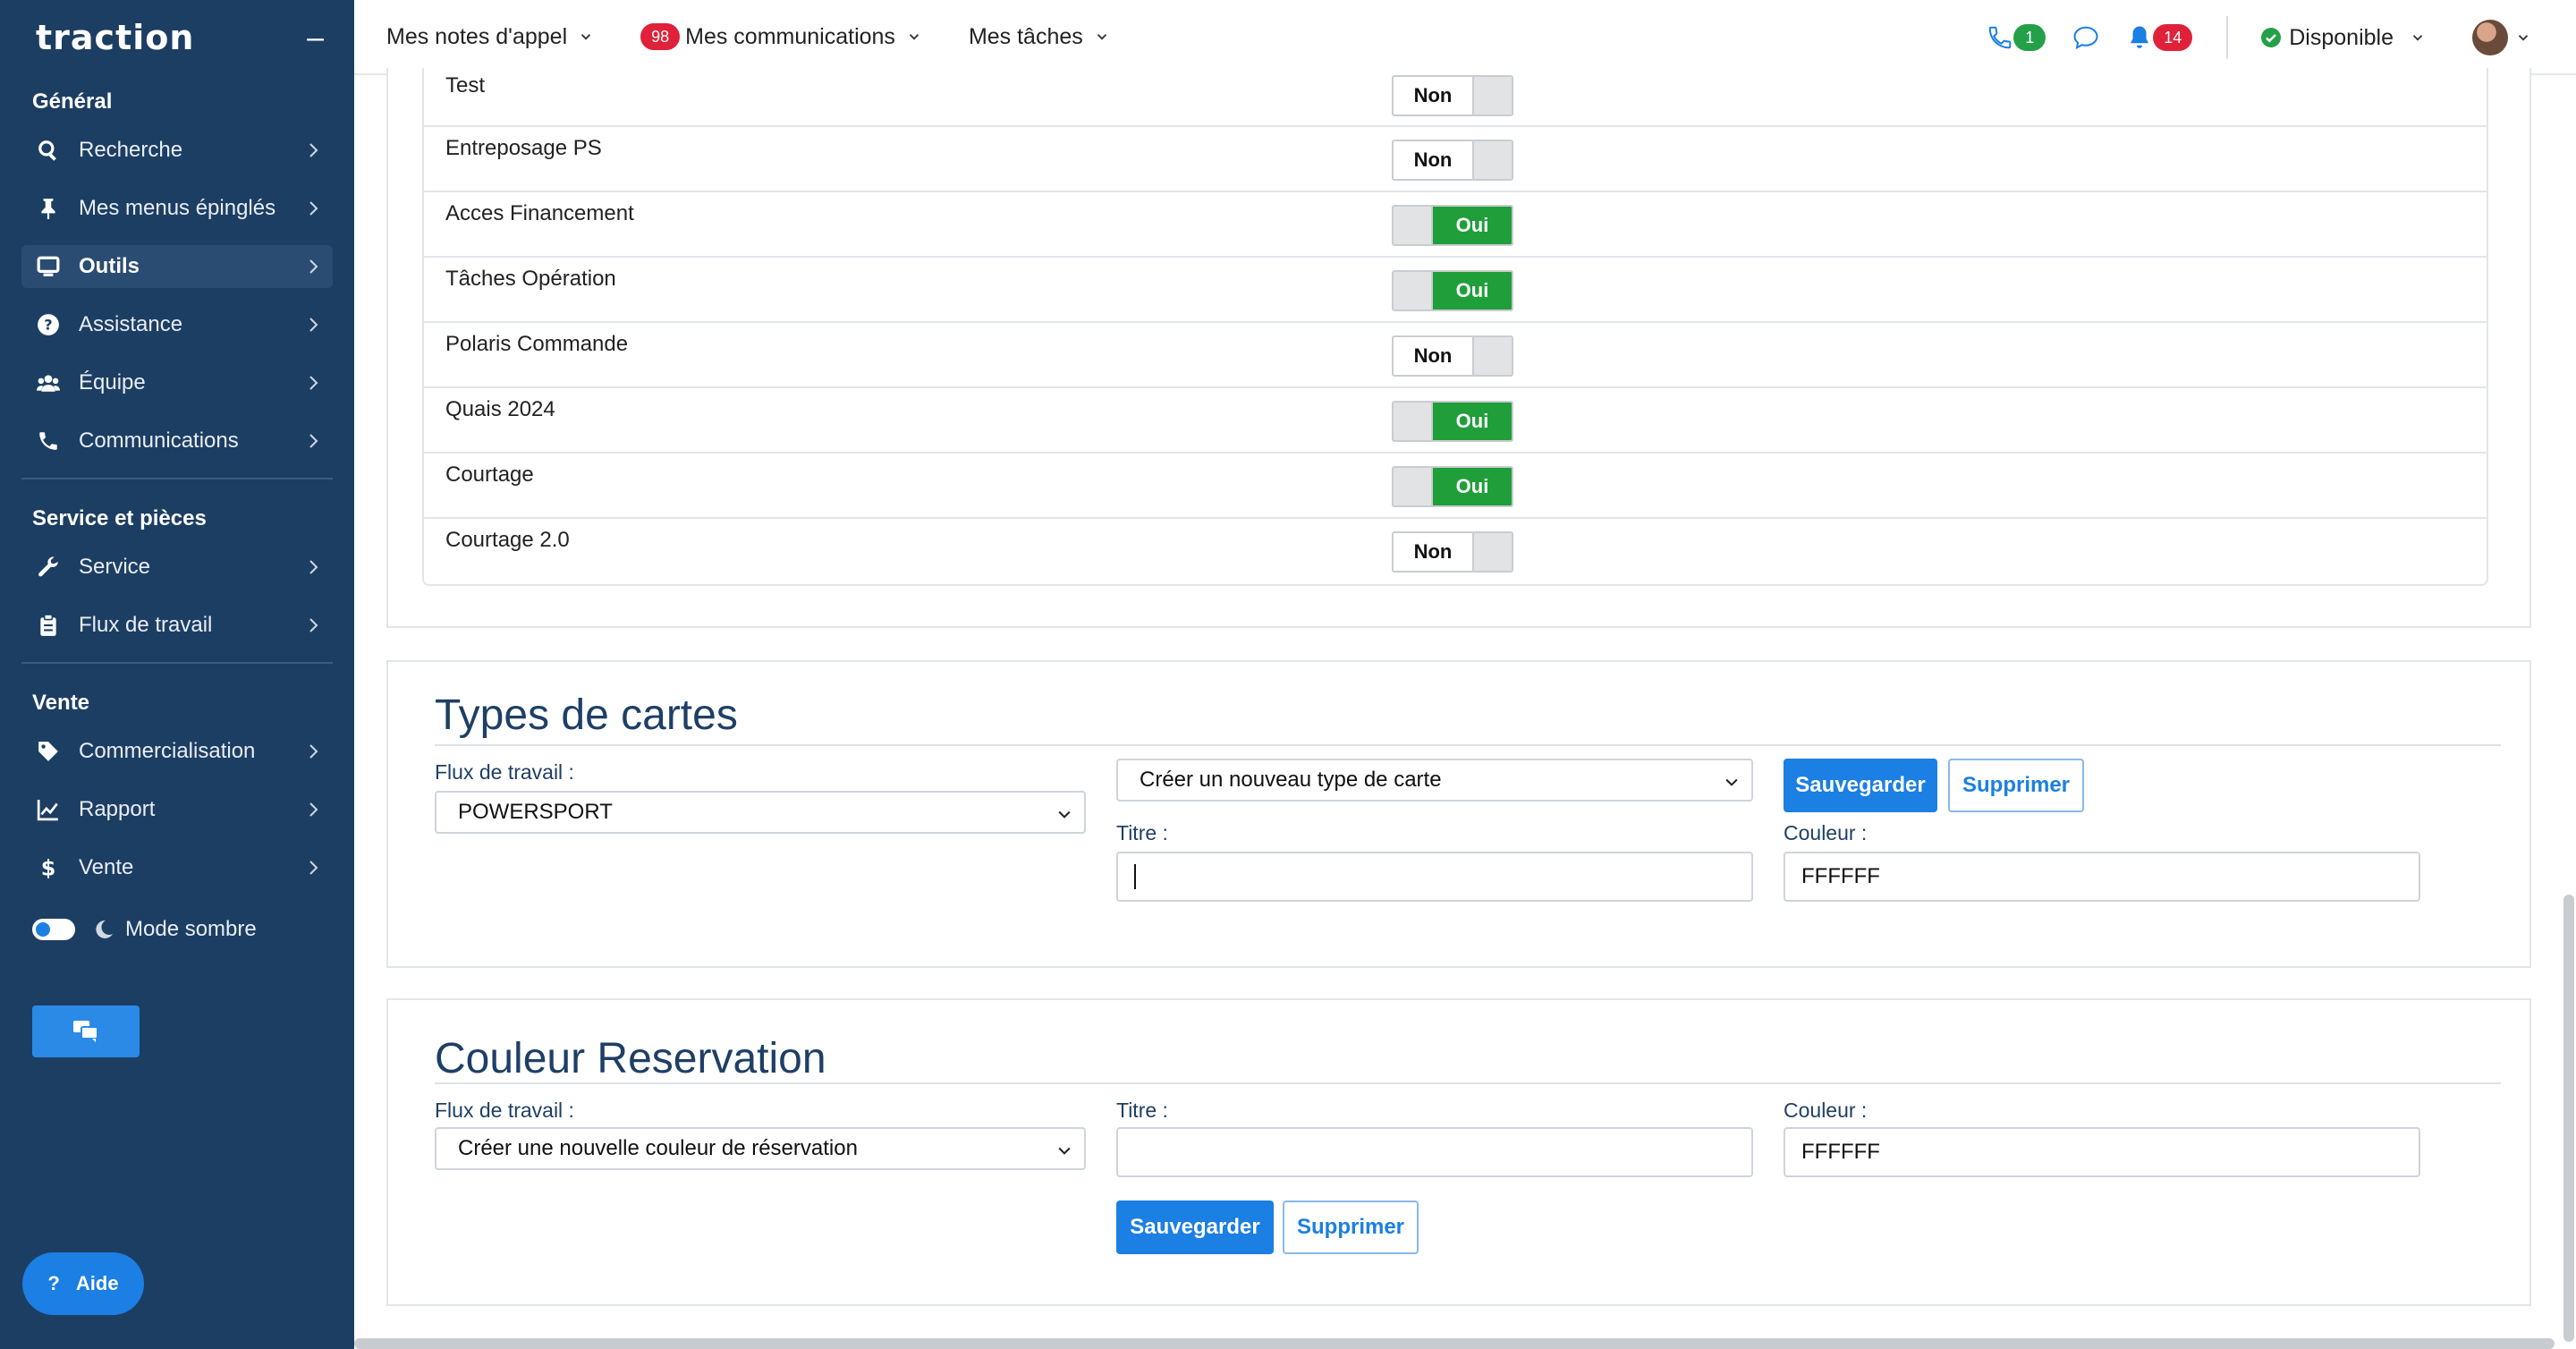 The width and height of the screenshot is (2576, 1349). I want to click on card-type-select: Créer un nouveau type de carte, so click(1434, 780).